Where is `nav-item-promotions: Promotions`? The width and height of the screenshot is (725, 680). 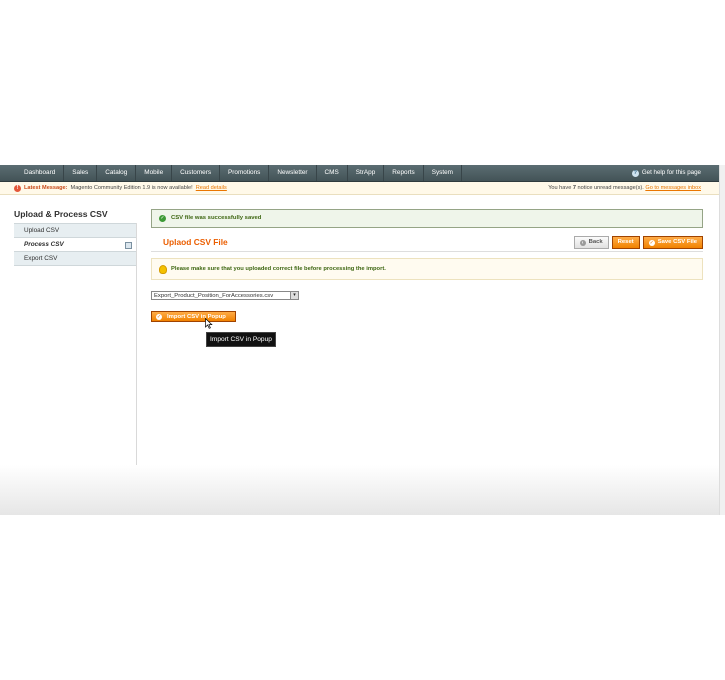
nav-item-promotions: Promotions is located at coordinates (245, 173).